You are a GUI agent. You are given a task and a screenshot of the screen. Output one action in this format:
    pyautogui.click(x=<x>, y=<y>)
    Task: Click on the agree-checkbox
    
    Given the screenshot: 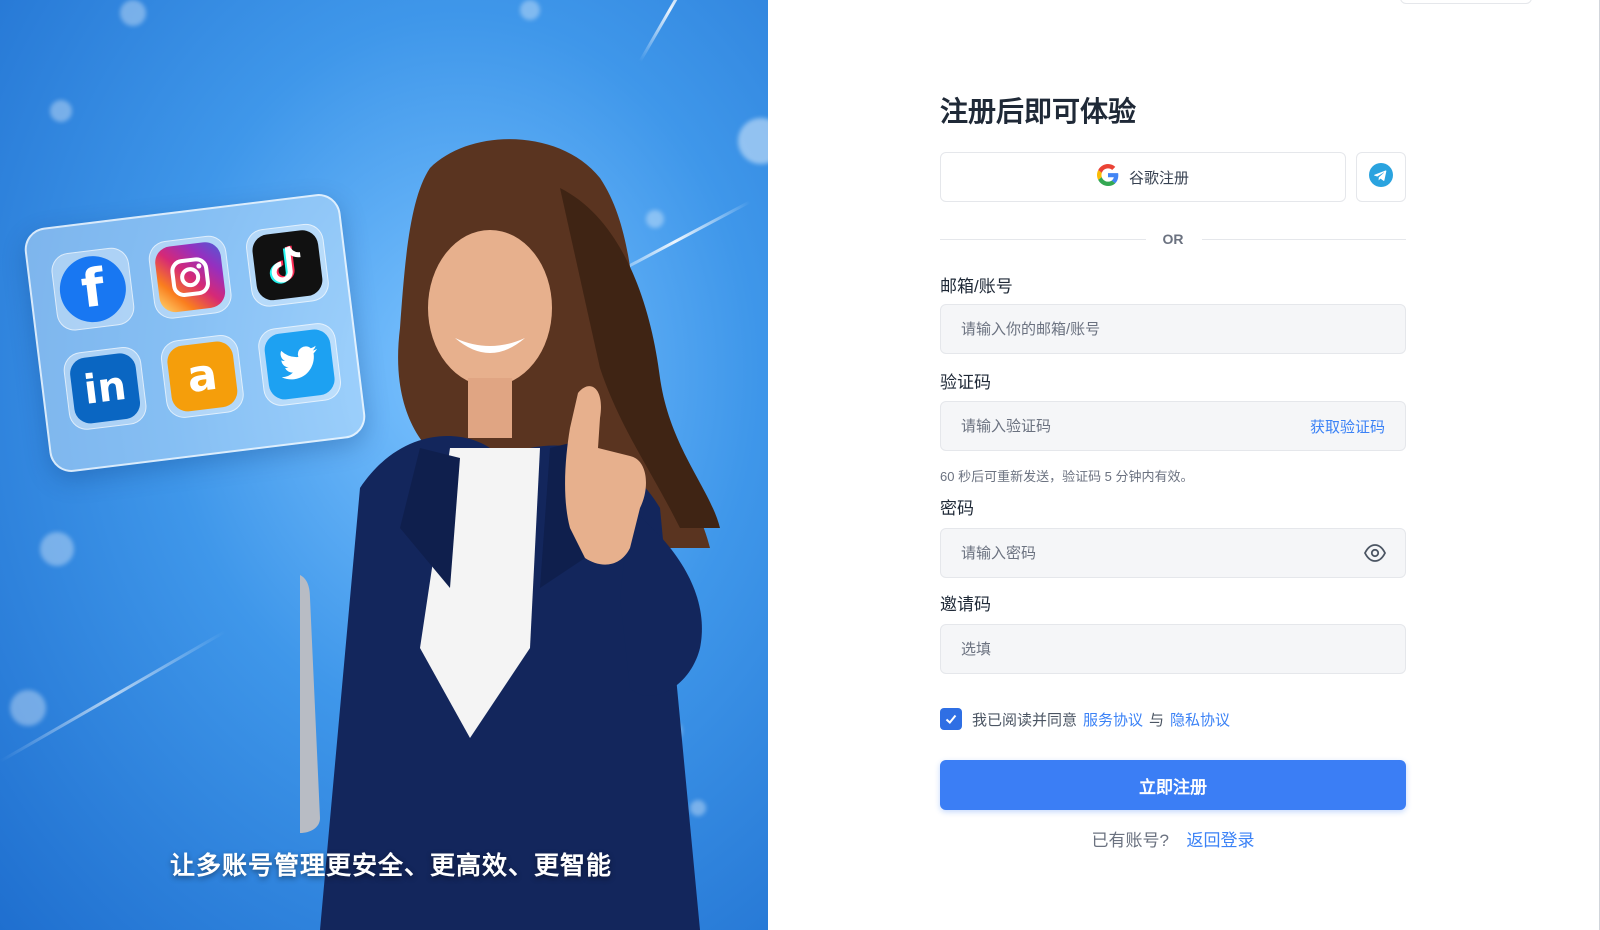 What is the action you would take?
    pyautogui.click(x=951, y=719)
    